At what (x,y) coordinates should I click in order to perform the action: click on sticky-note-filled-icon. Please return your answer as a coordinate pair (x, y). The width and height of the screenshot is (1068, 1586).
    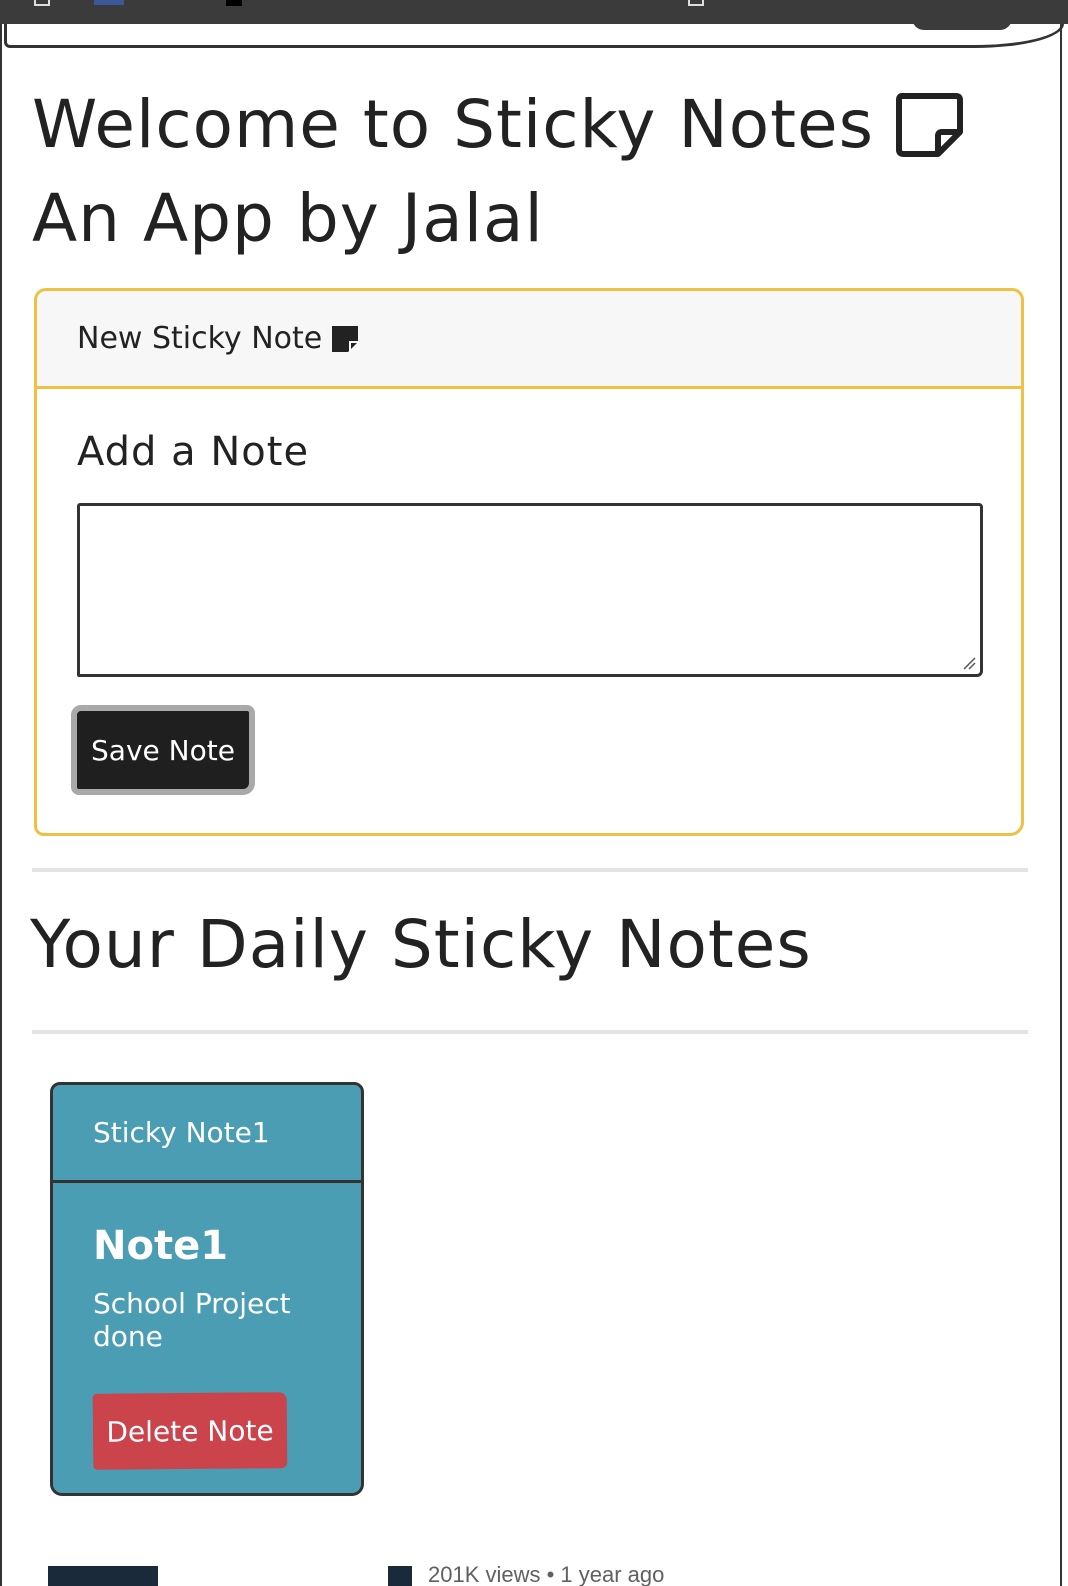
    Looking at the image, I should click on (345, 339).